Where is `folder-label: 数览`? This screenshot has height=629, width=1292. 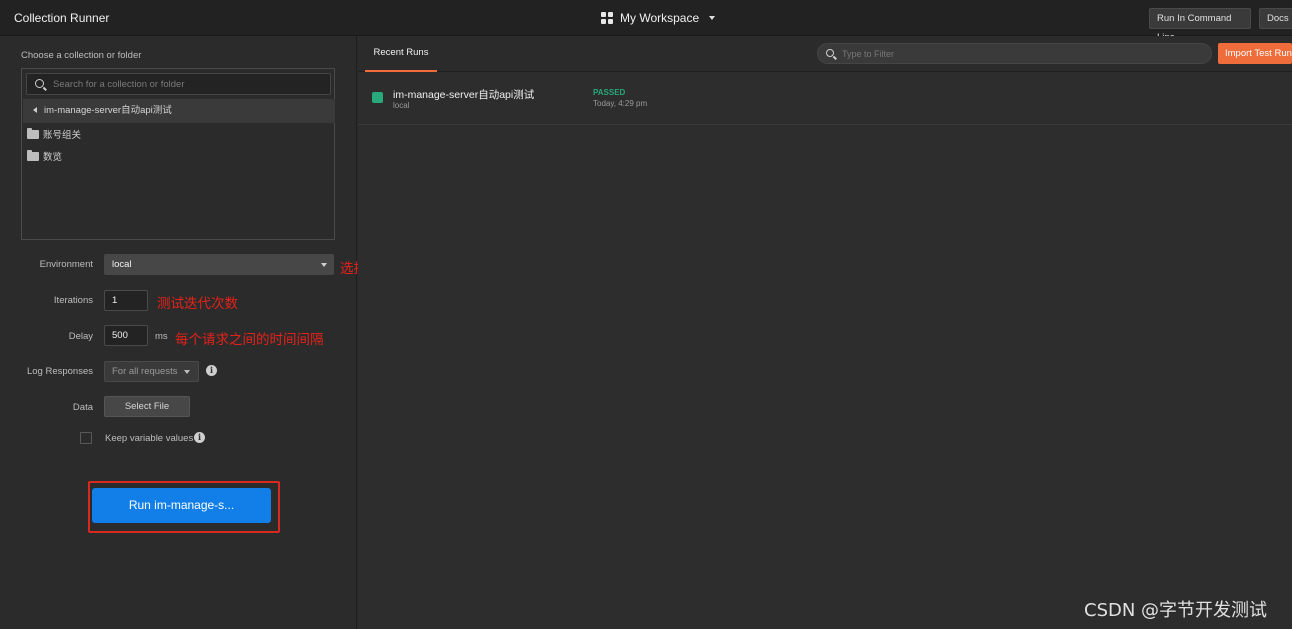
folder-label: 数览 is located at coordinates (53, 157).